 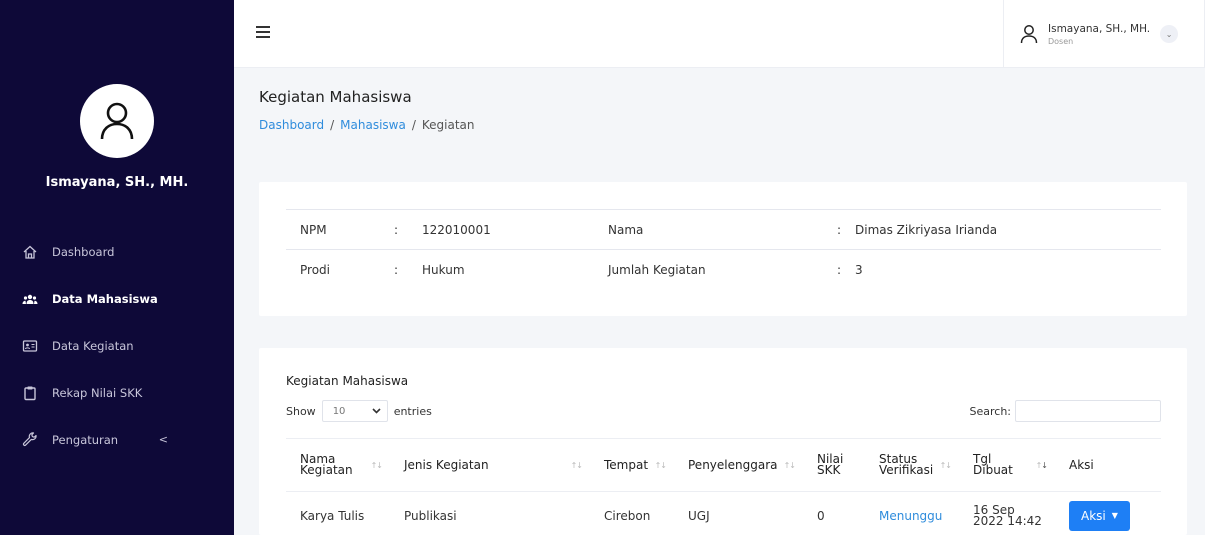 I want to click on aksi-dropdown-button: Aksi ▼, so click(x=1099, y=515).